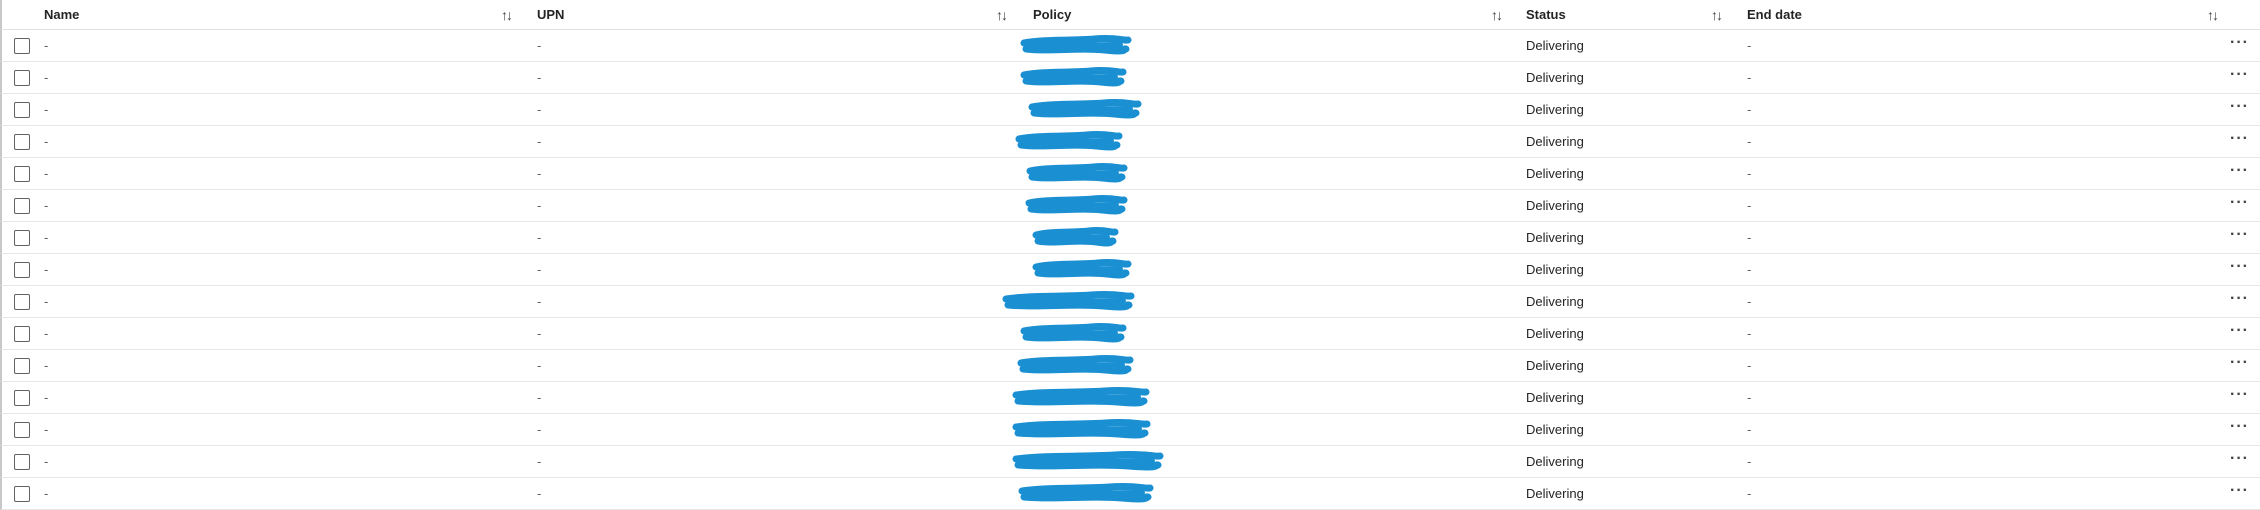 This screenshot has width=2260, height=510. What do you see at coordinates (1052, 15) in the screenshot?
I see `column-header-policy: Policy` at bounding box center [1052, 15].